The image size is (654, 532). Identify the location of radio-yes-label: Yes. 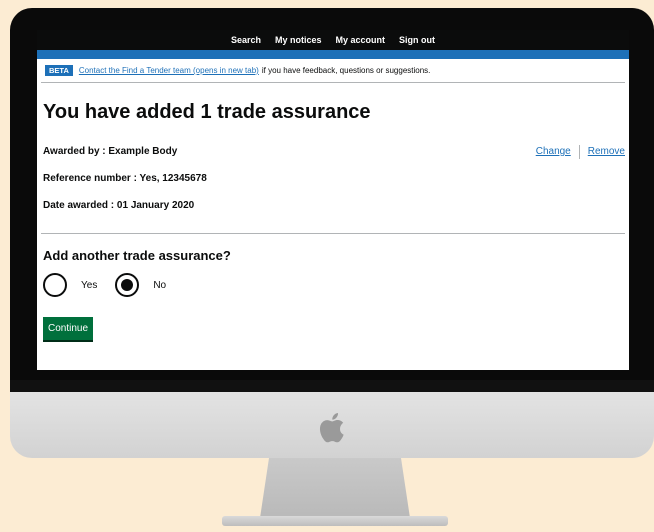
(89, 285).